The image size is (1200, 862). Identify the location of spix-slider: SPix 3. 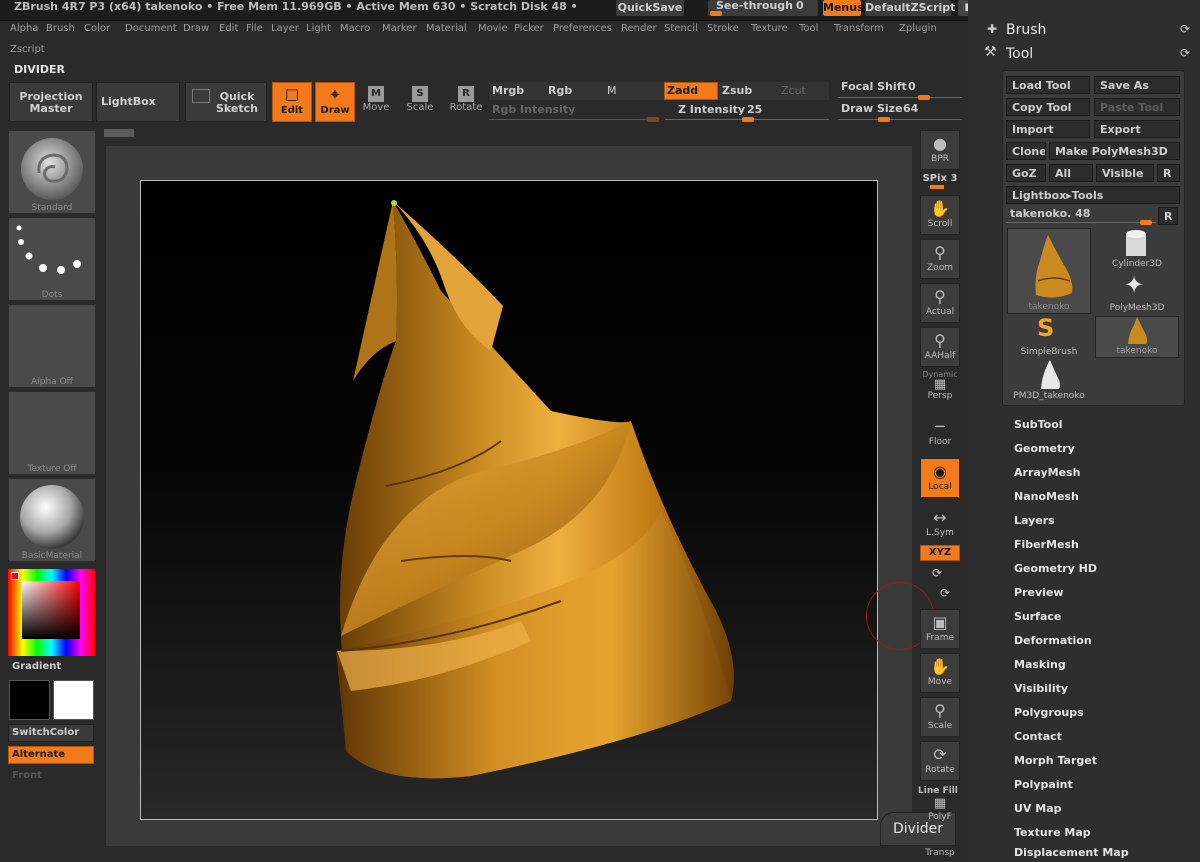
(940, 181).